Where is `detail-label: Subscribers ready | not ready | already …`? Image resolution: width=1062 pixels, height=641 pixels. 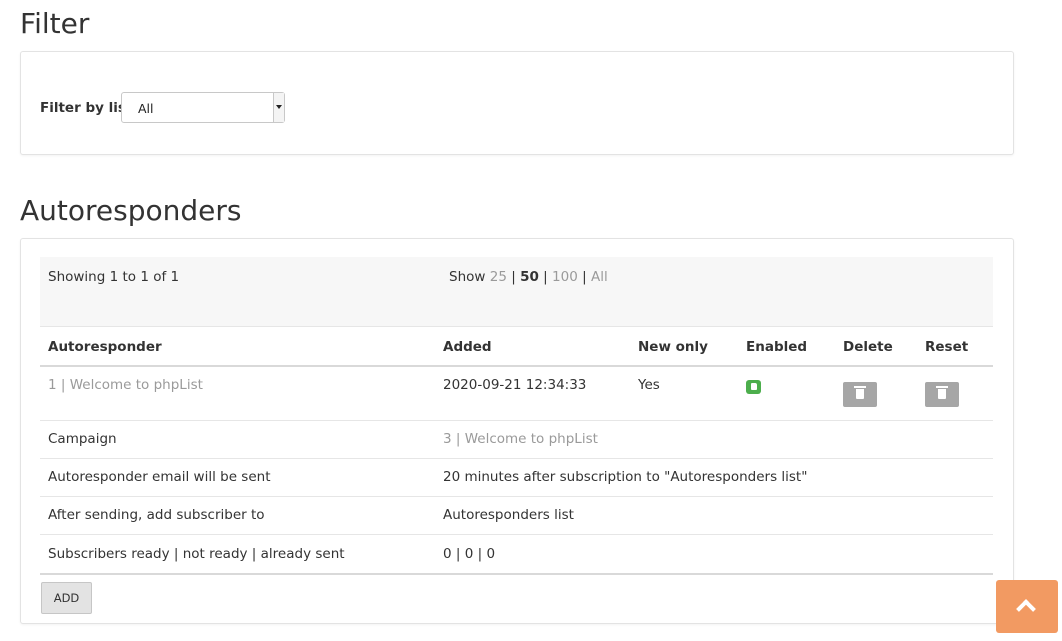
detail-label: Subscribers ready | not ready | already … is located at coordinates (196, 554).